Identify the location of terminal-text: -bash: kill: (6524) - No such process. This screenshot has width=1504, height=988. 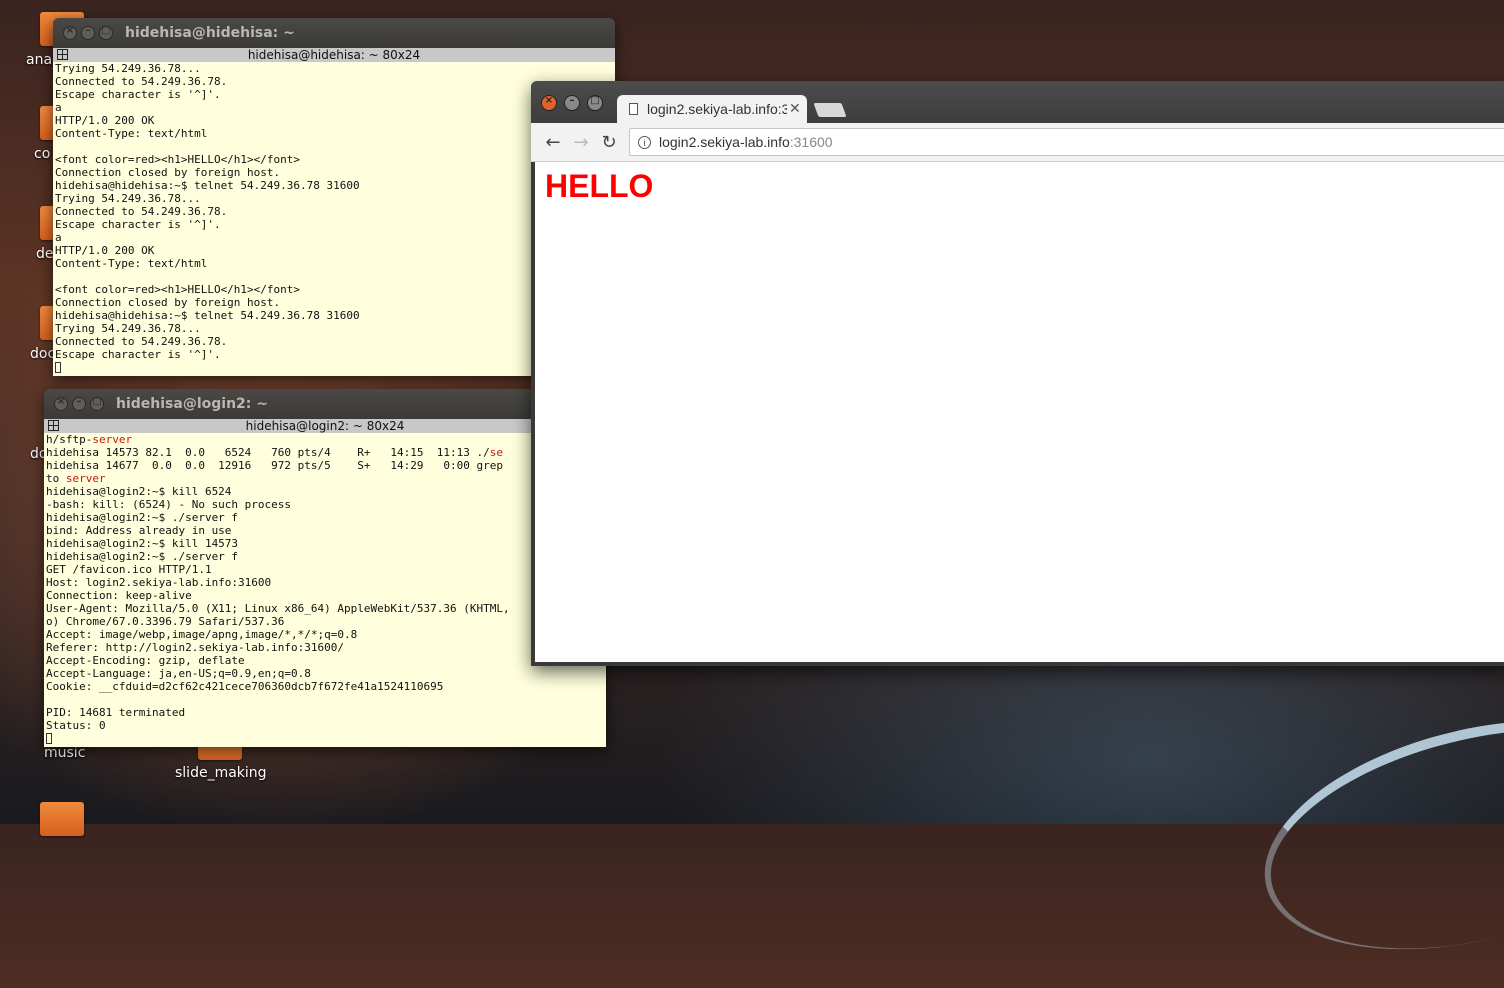
(169, 504).